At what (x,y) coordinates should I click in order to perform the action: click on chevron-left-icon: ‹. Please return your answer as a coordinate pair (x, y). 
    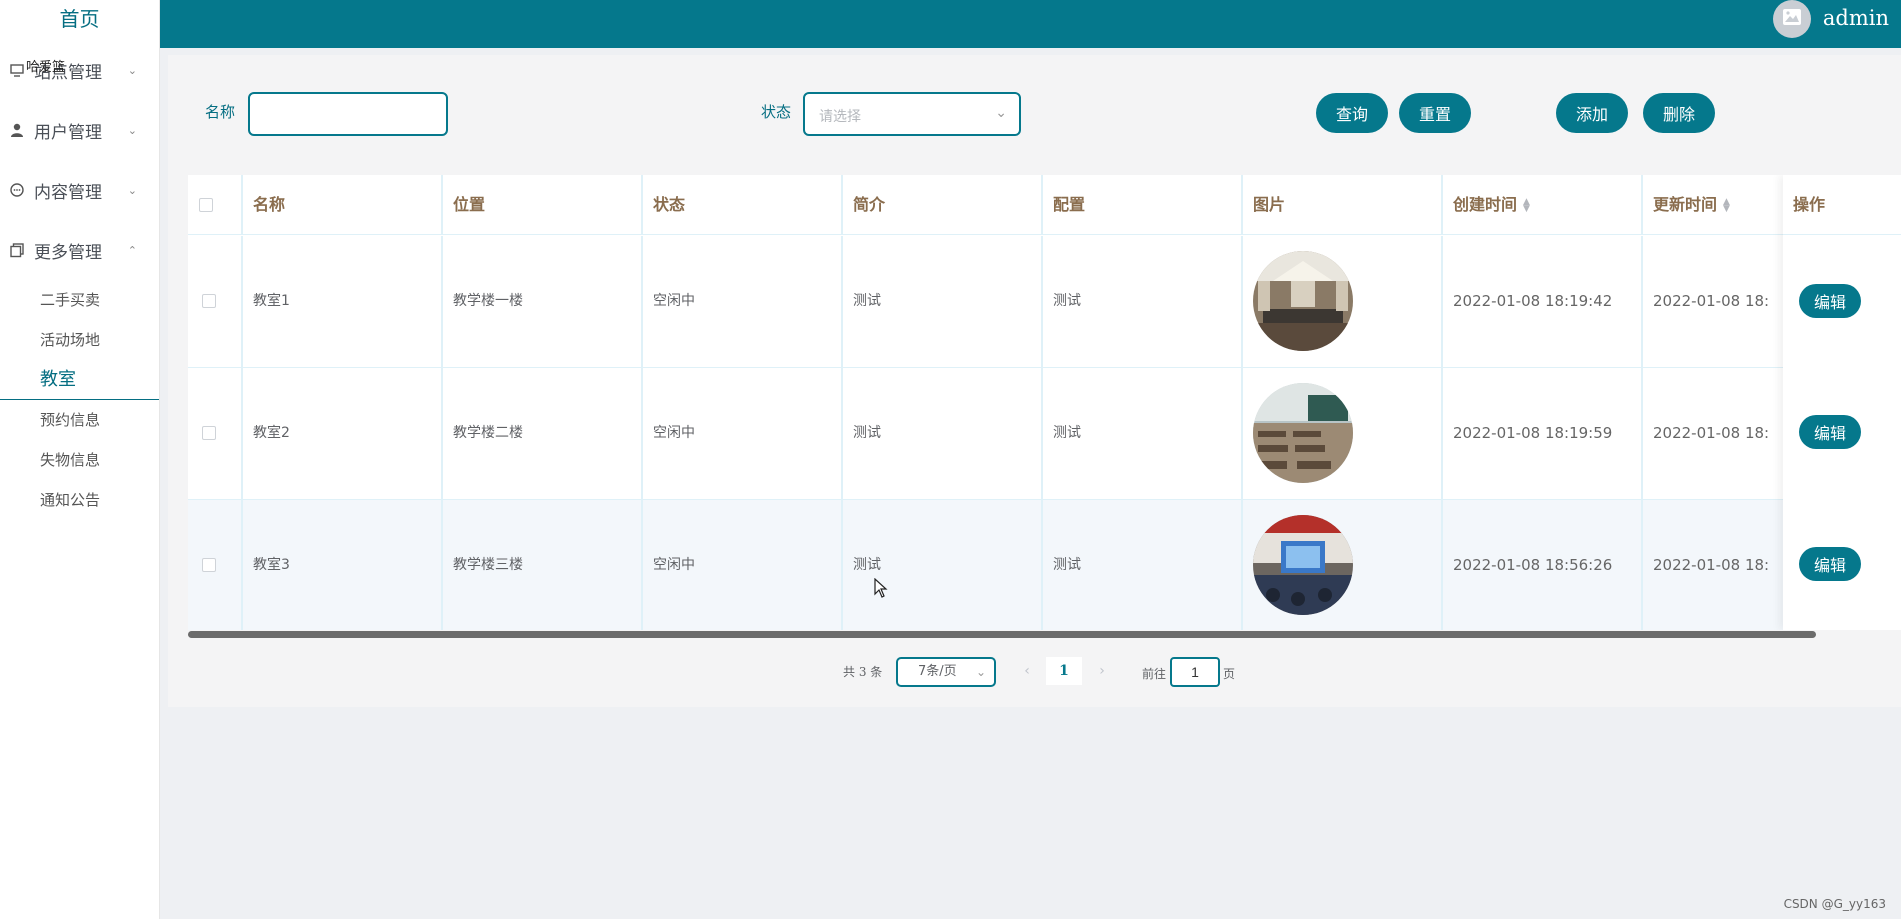
    Looking at the image, I should click on (1027, 671).